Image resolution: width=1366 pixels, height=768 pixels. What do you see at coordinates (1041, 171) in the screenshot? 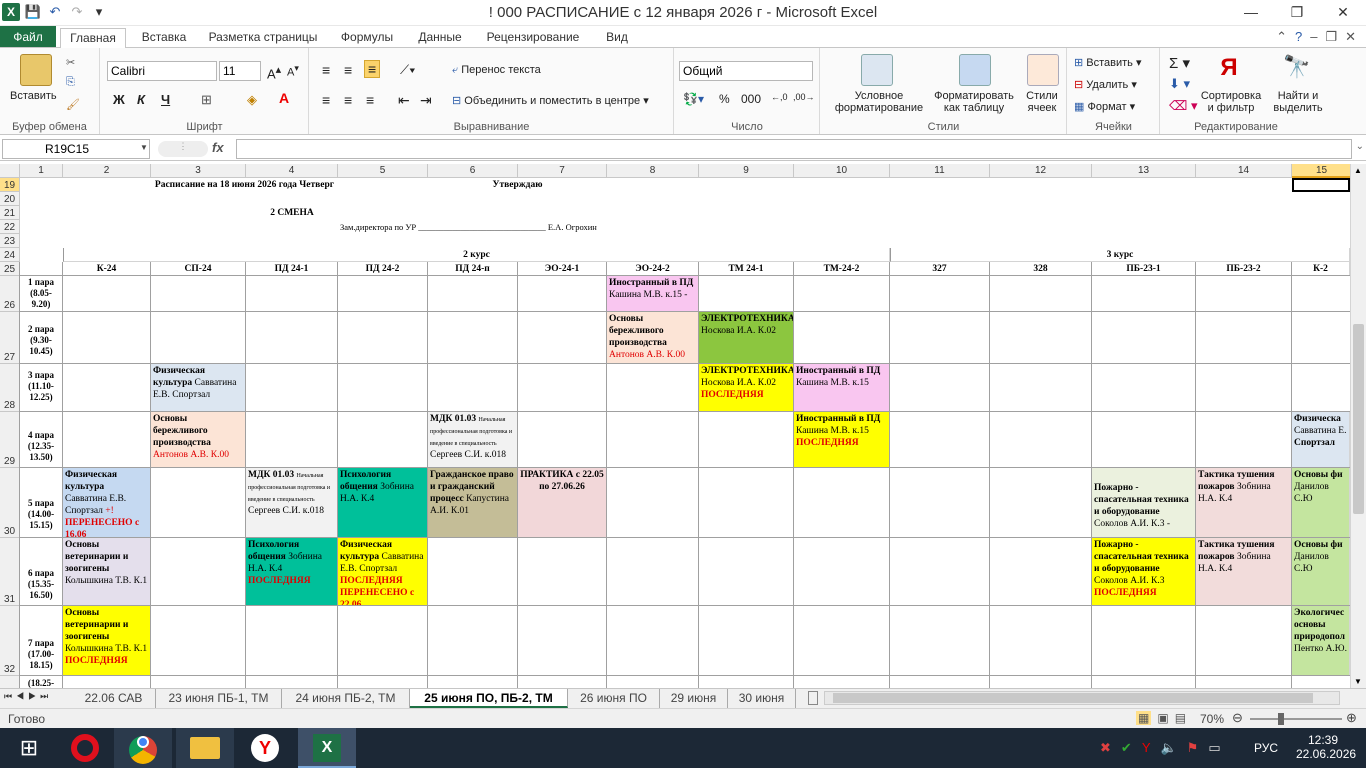
I see `column-header: 12` at bounding box center [1041, 171].